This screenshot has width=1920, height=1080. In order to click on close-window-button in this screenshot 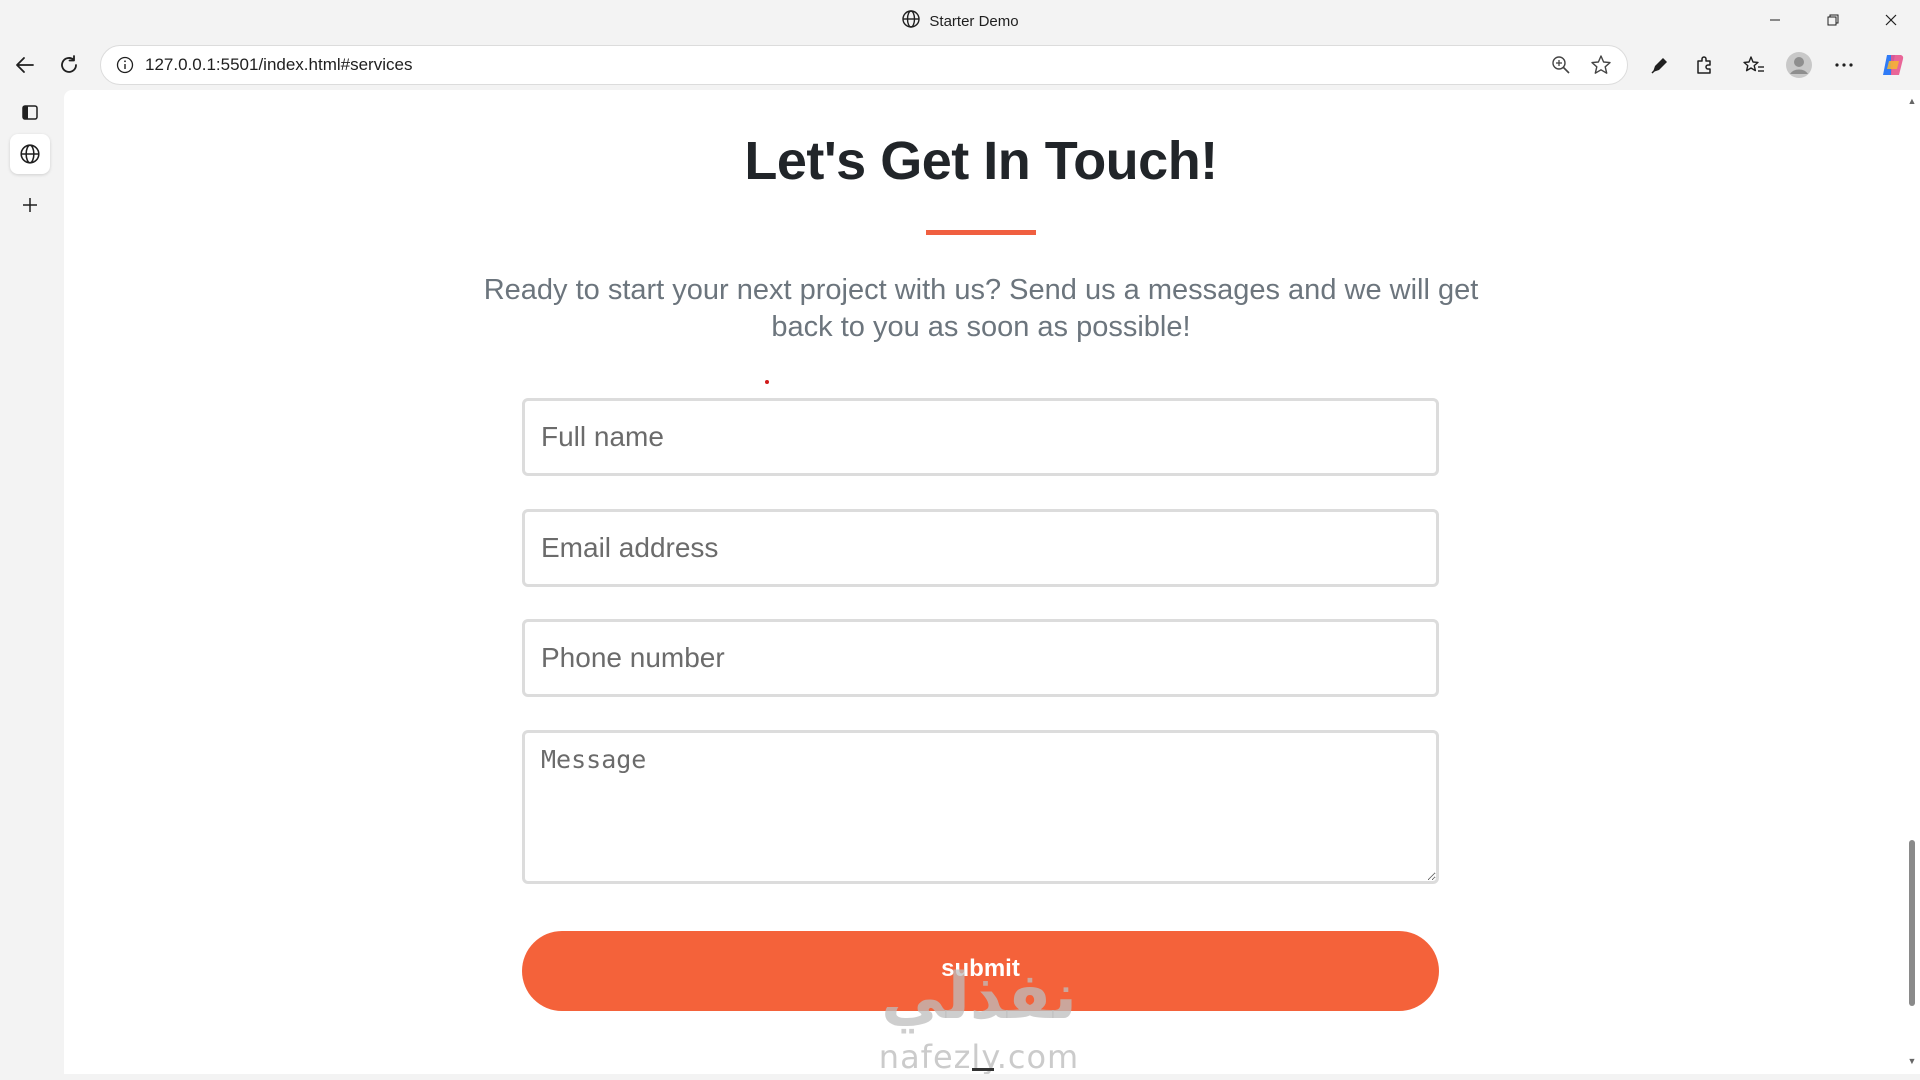, I will do `click(1891, 20)`.